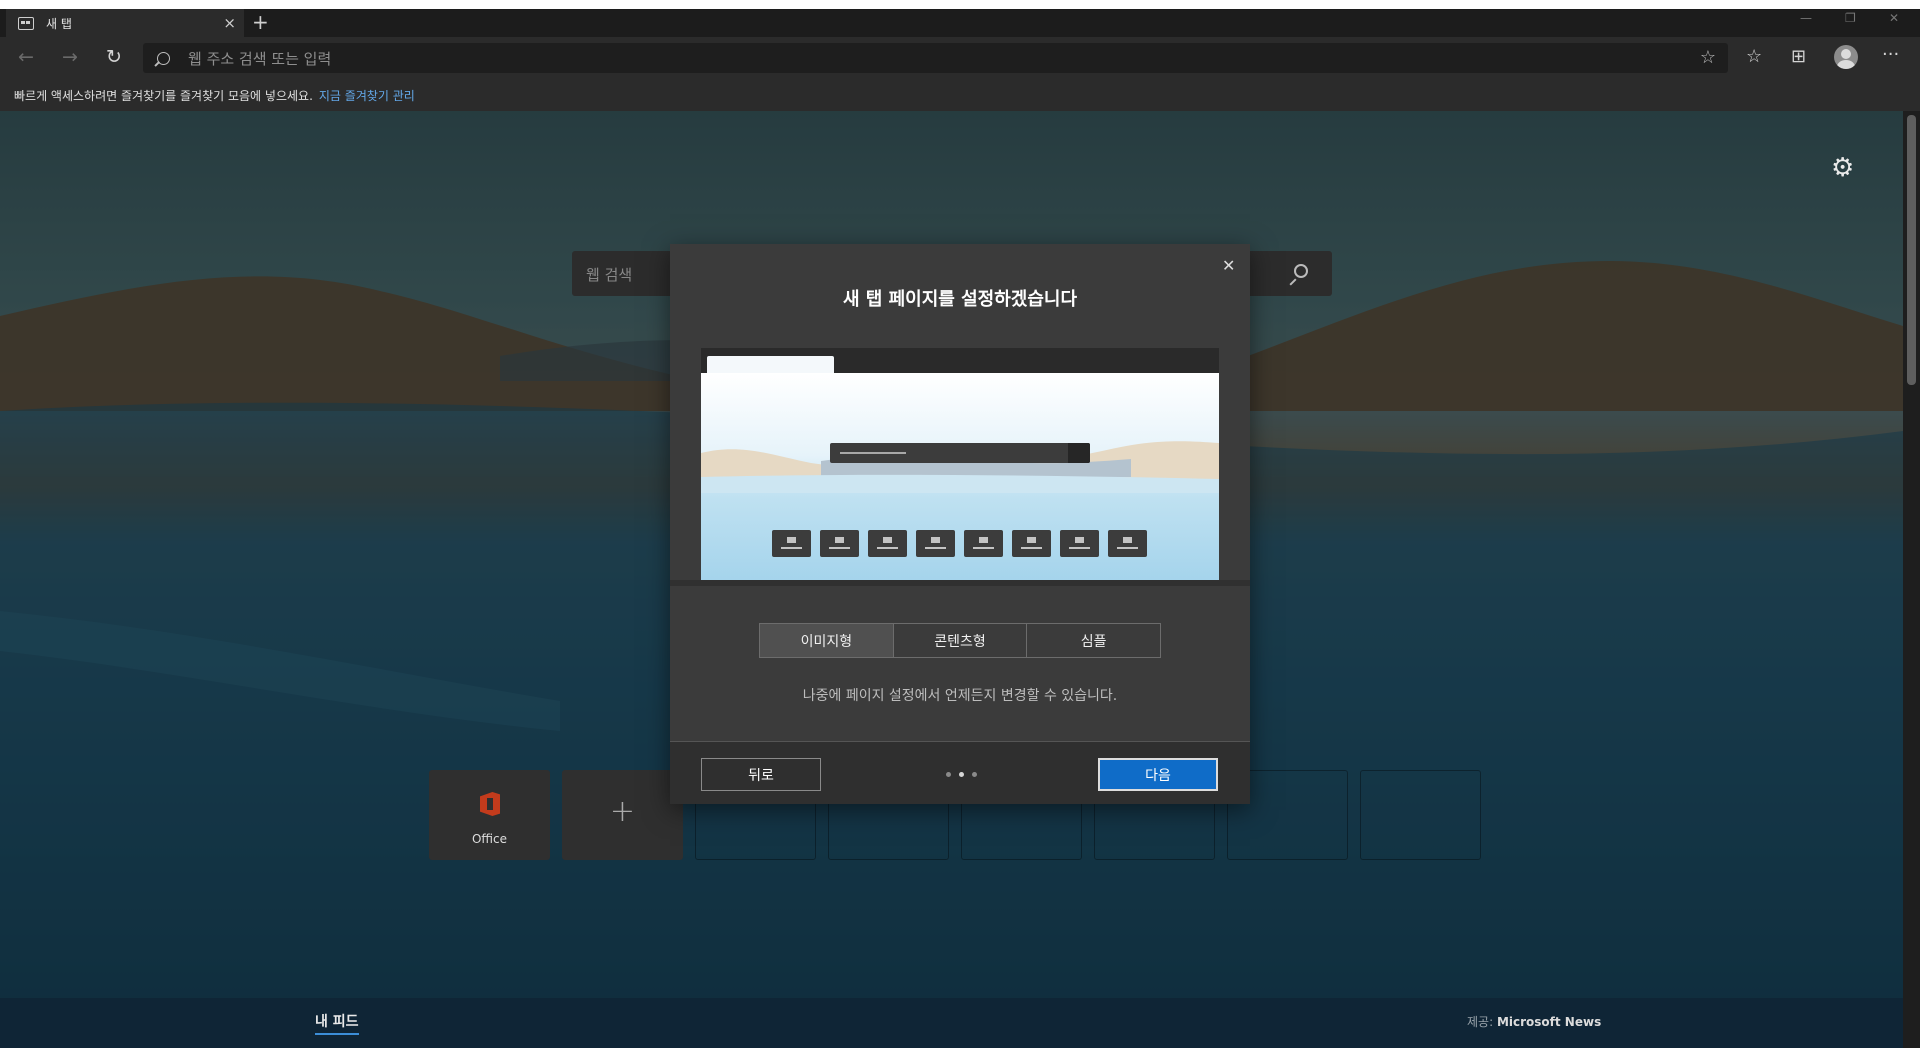  I want to click on dialog-footer: 뒤로 다음, so click(960, 772).